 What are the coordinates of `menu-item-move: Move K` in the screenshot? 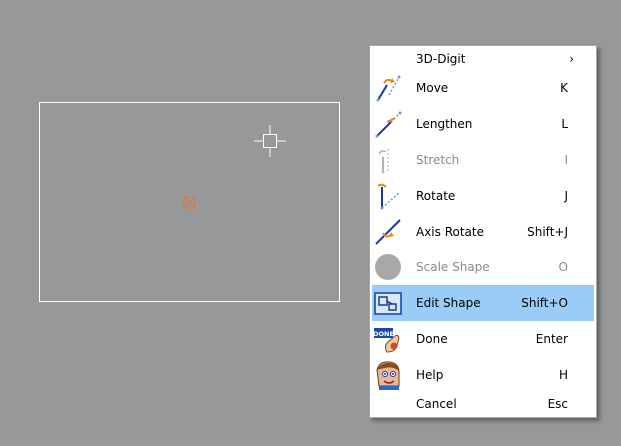 It's located at (483, 88).